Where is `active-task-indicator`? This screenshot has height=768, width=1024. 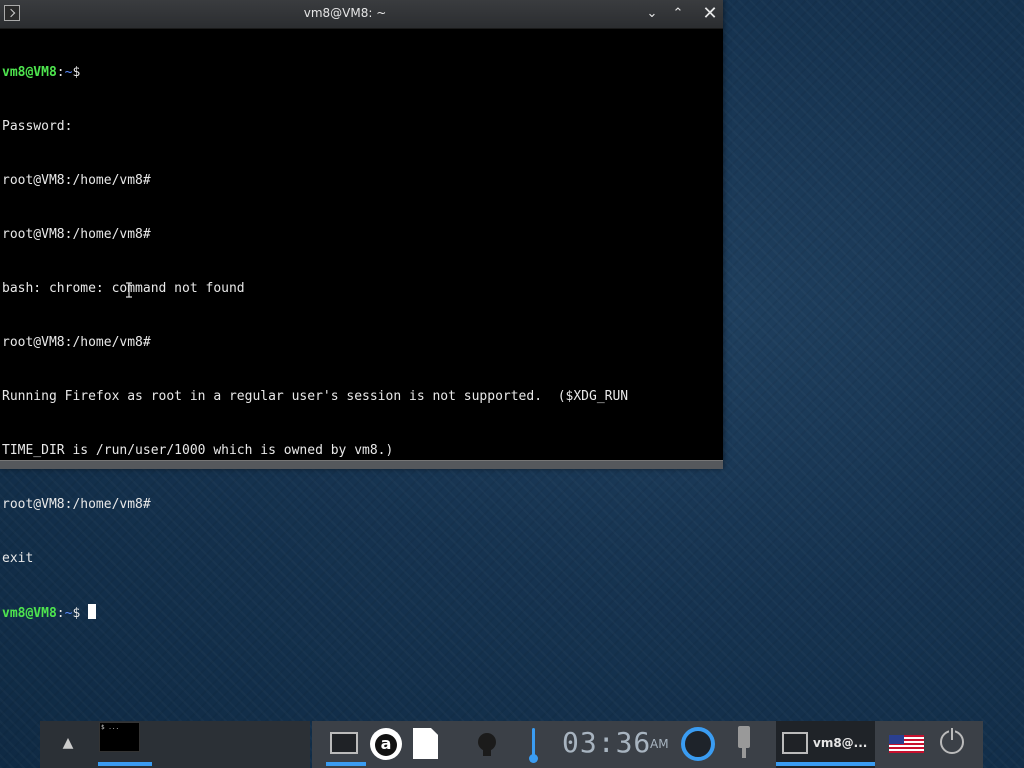 active-task-indicator is located at coordinates (825, 764).